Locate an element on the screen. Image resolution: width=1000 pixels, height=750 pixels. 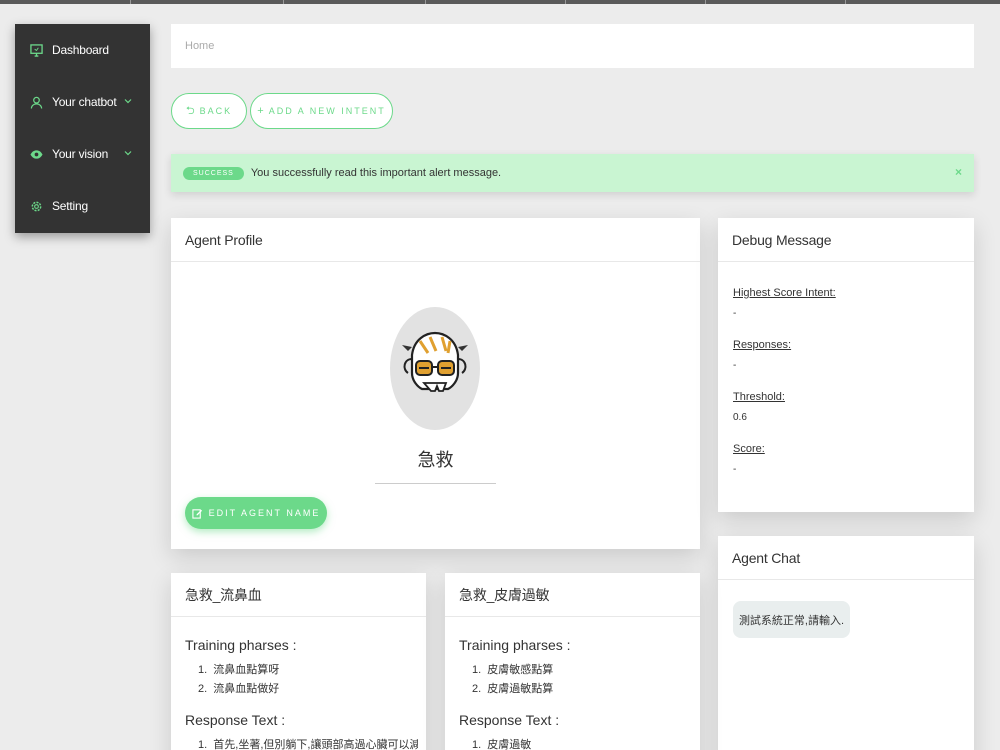
close-icon: × is located at coordinates (958, 172).